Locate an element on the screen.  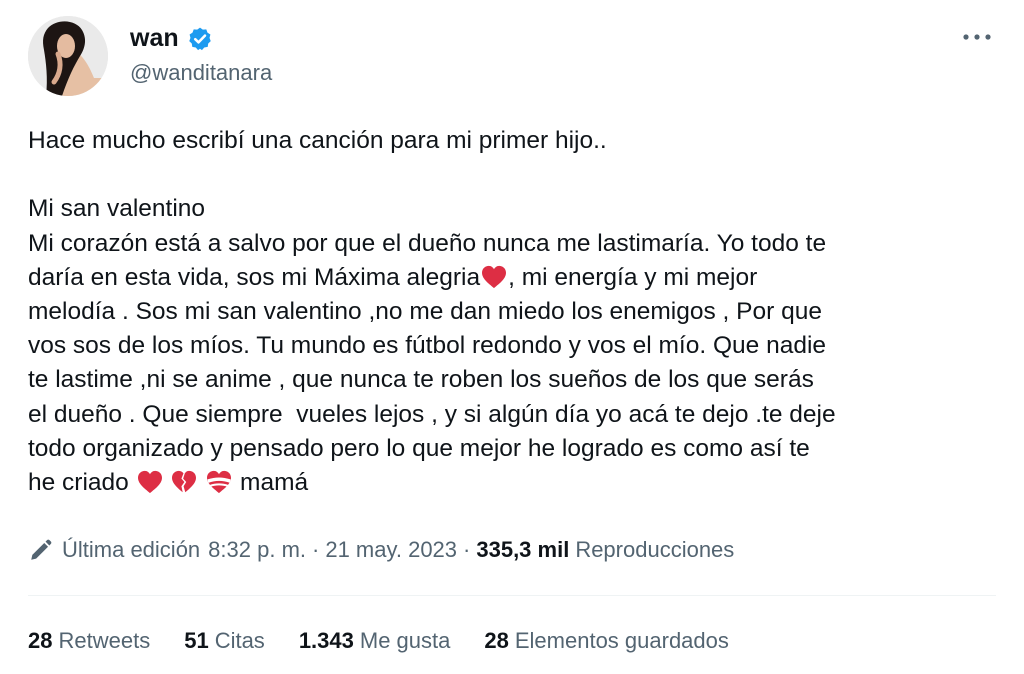
author-name-row: wan is located at coordinates (171, 38).